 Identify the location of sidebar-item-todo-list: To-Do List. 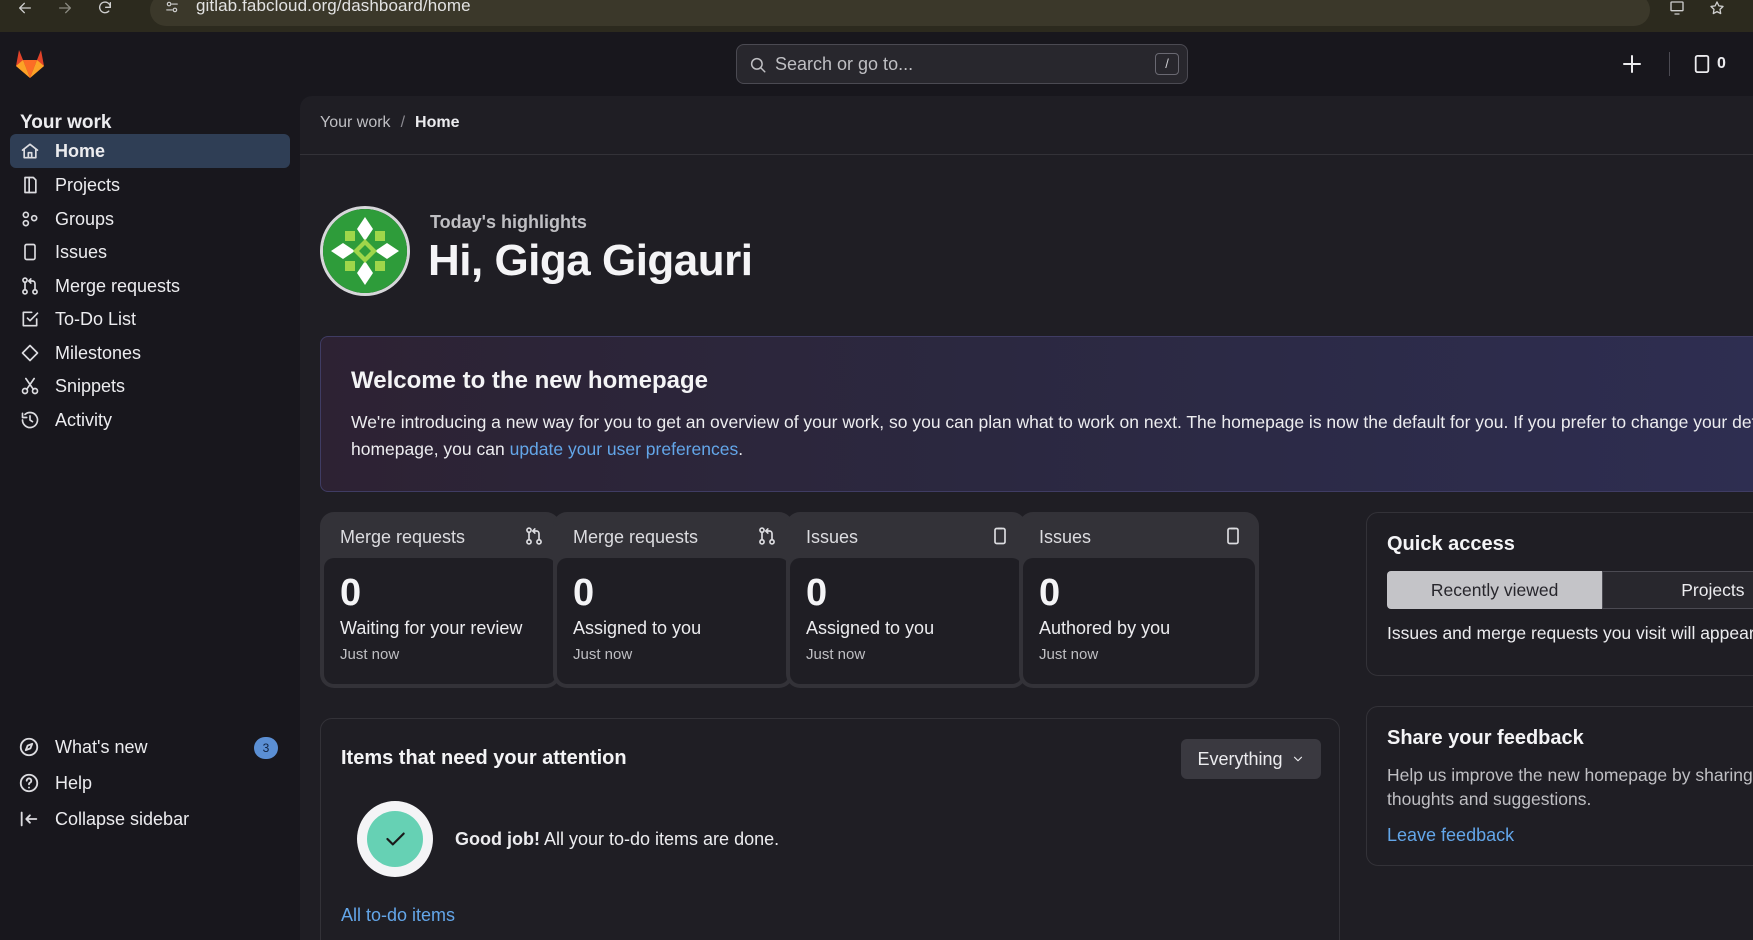
(150, 319).